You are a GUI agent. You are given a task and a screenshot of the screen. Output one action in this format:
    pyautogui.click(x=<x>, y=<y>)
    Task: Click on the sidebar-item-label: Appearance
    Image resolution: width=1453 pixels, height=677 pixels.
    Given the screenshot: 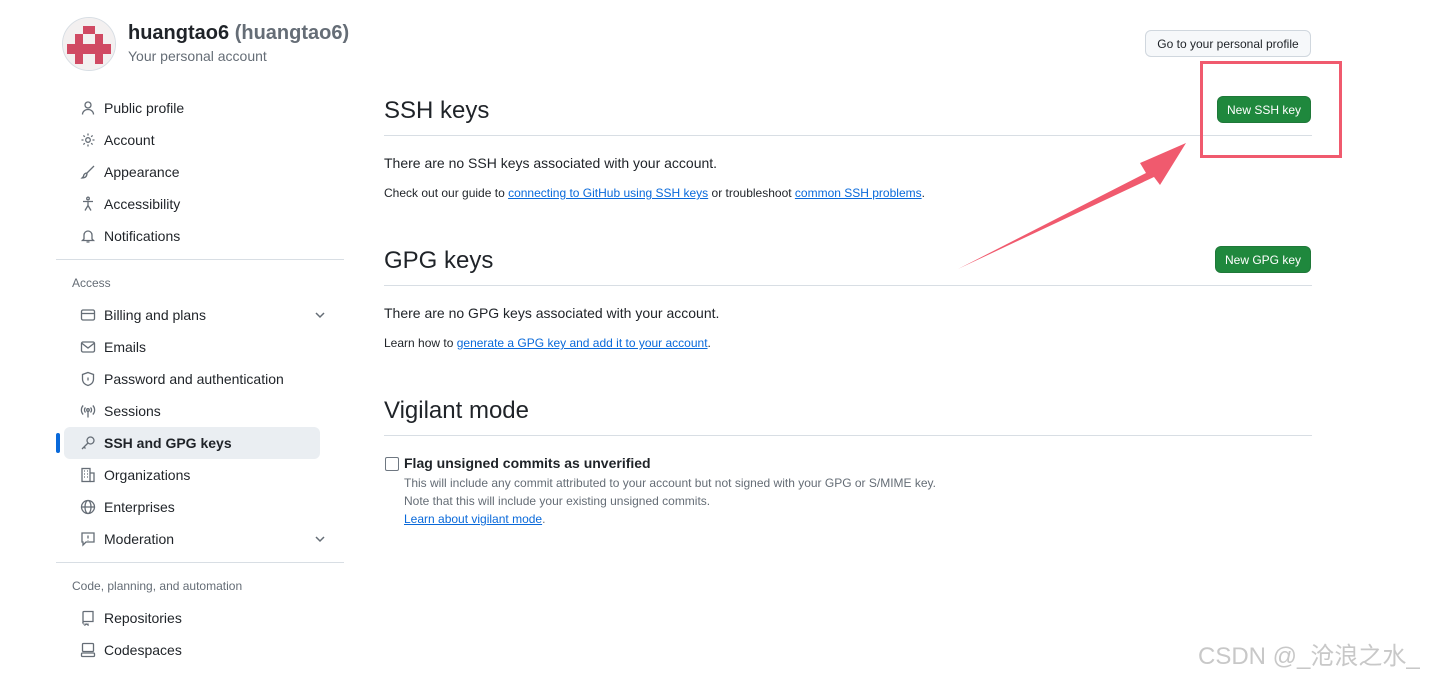 What is the action you would take?
    pyautogui.click(x=142, y=172)
    